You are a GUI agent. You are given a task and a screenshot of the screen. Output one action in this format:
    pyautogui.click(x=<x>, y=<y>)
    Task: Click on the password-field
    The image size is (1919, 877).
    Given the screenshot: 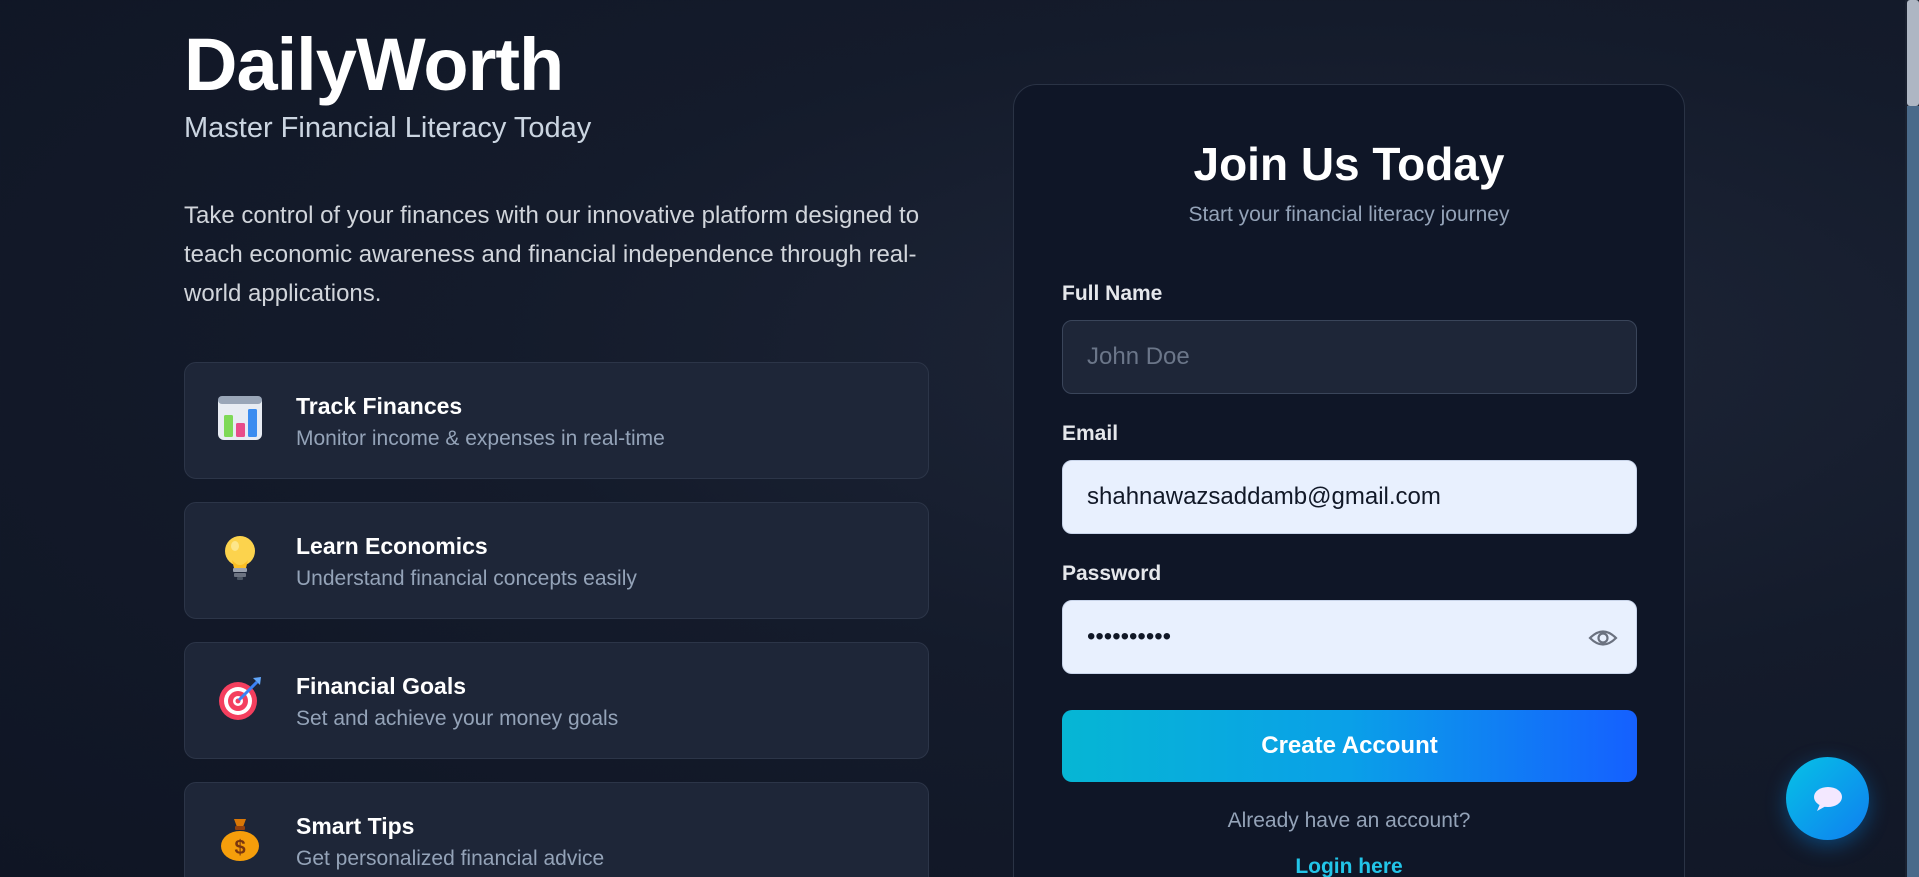 What is the action you would take?
    pyautogui.click(x=1349, y=637)
    